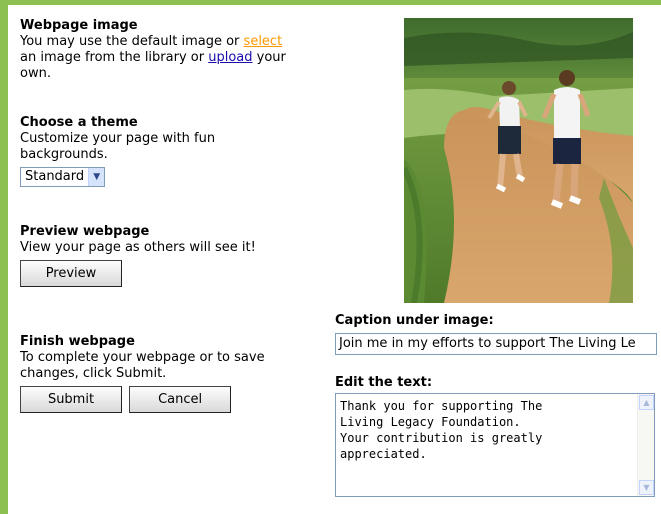 The width and height of the screenshot is (661, 514). I want to click on frame-top-border, so click(330, 2).